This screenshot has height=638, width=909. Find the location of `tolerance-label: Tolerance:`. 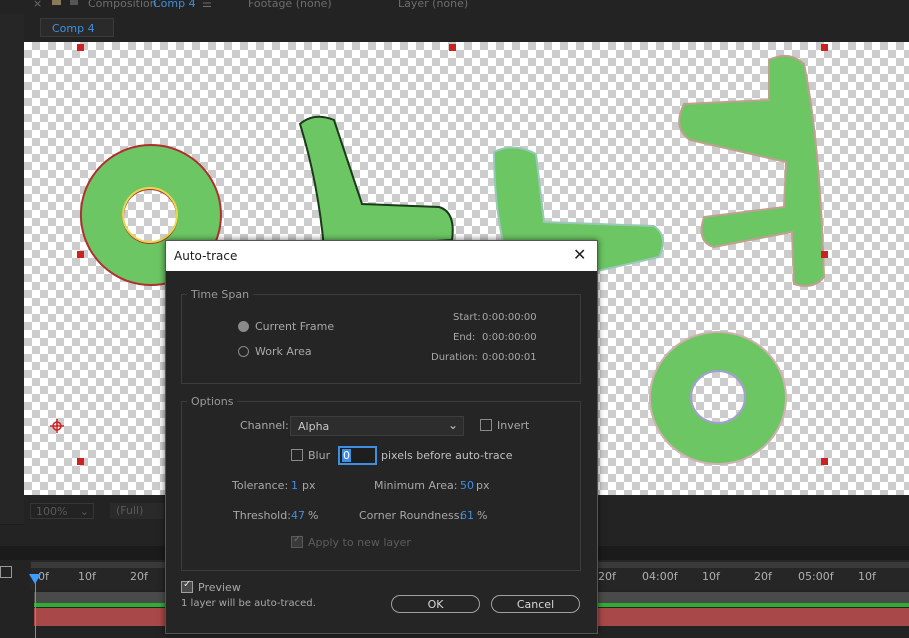

tolerance-label: Tolerance: is located at coordinates (260, 485).